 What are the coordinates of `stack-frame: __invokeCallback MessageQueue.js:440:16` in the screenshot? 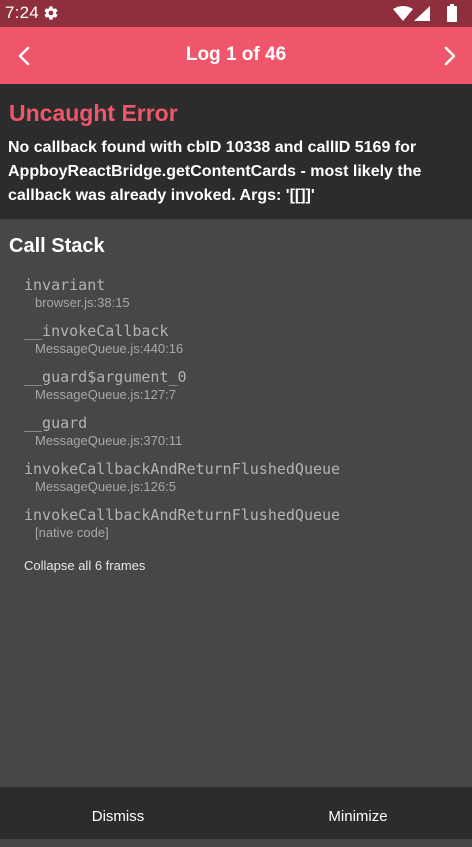 It's located at (103, 339).